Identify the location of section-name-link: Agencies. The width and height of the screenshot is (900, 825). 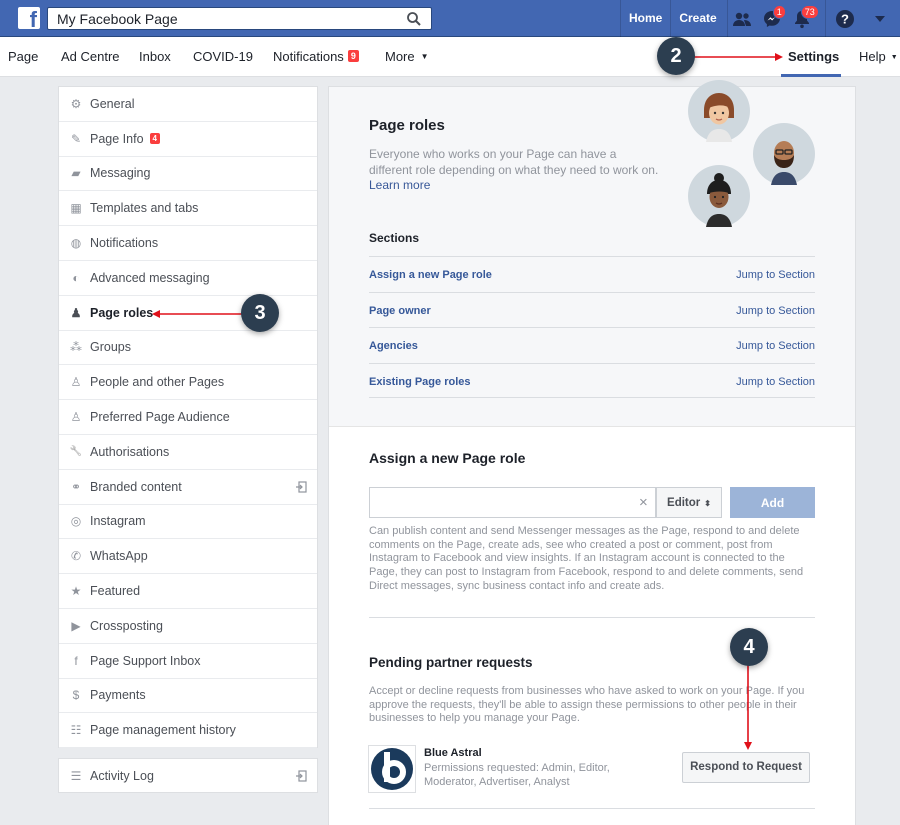
(393, 346).